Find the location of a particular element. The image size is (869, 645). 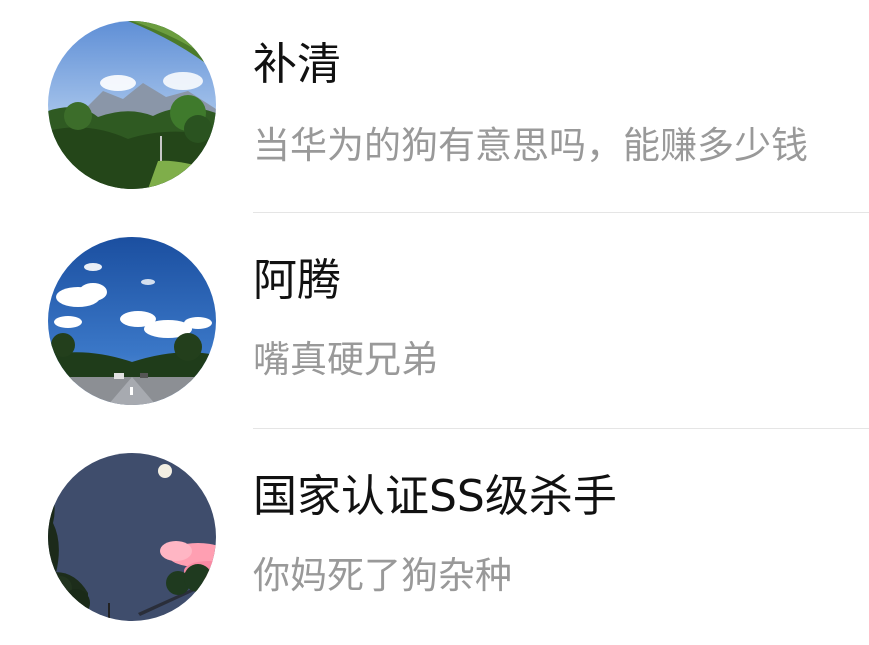

blue-sky-road-avatar-image is located at coordinates (132, 321).